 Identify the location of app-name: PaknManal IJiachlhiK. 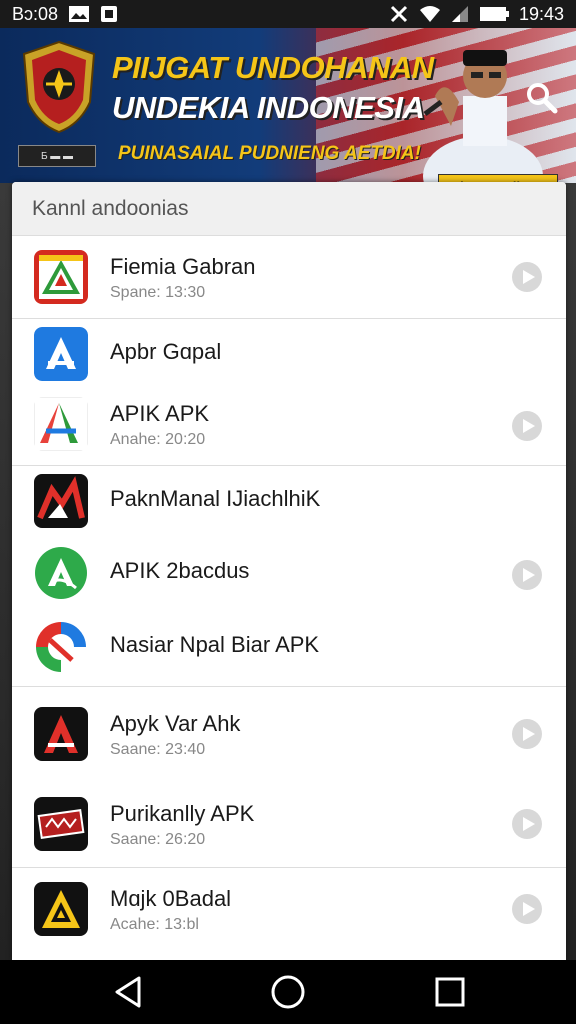
(215, 498).